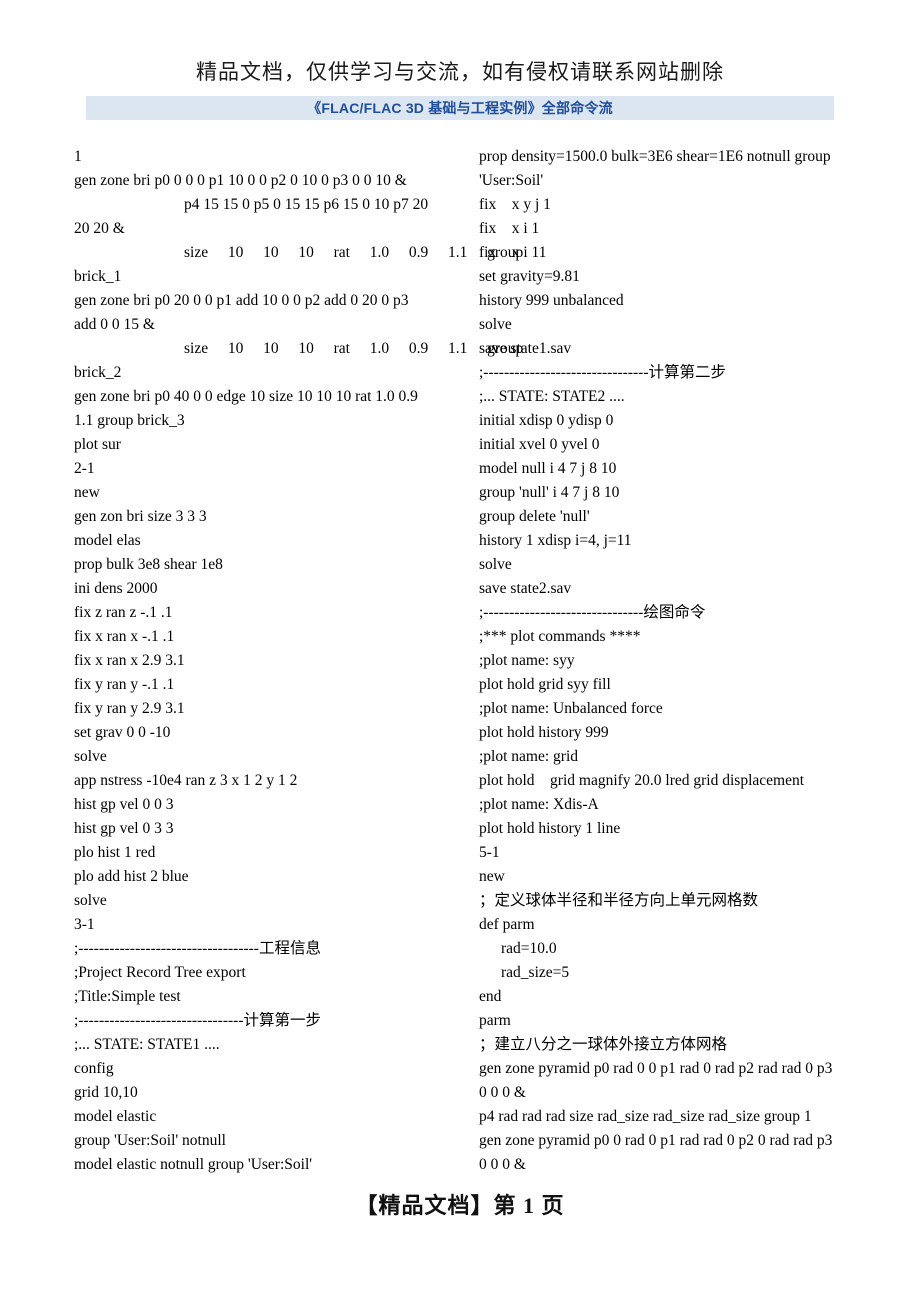  I want to click on code-line: ;Title:Simple test, so click(127, 996).